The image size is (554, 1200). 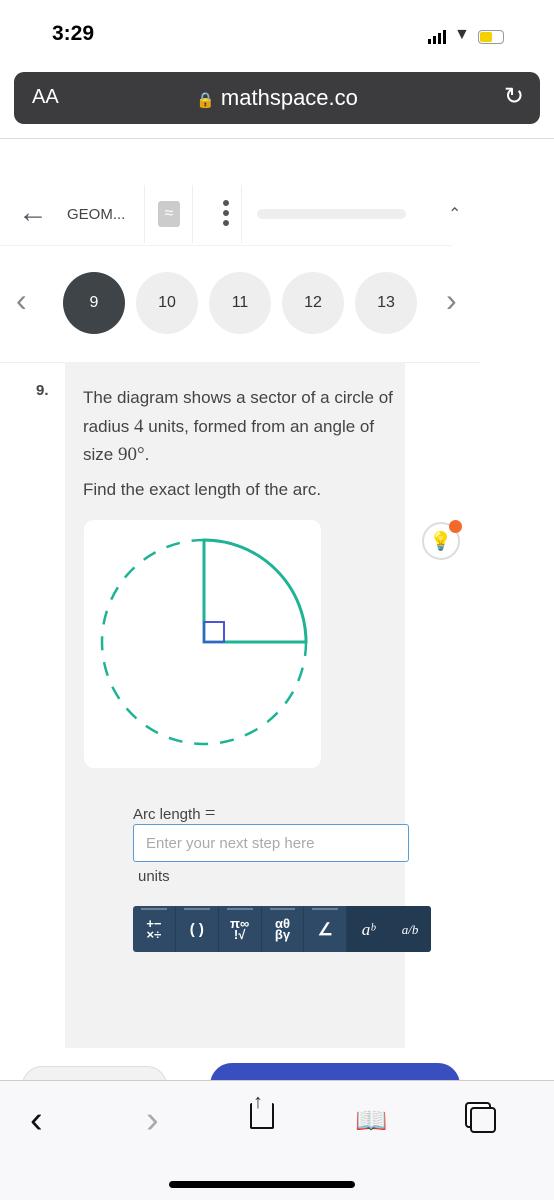 What do you see at coordinates (483, 1120) in the screenshot?
I see `tabs-icon` at bounding box center [483, 1120].